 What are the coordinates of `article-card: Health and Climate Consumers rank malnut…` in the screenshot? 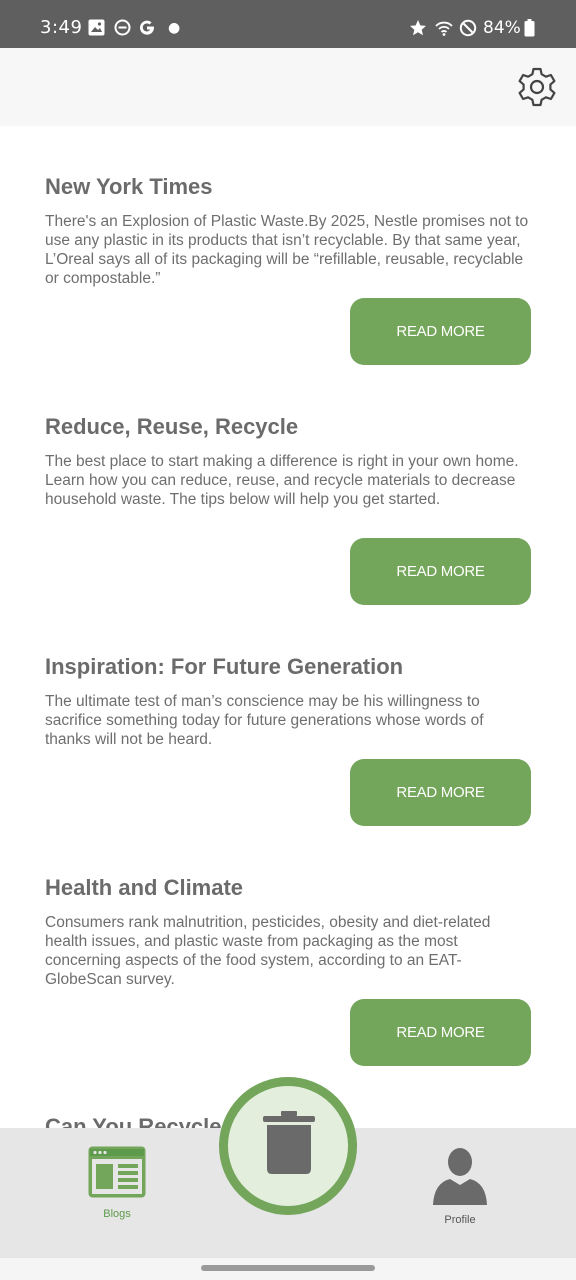 It's located at (290, 932).